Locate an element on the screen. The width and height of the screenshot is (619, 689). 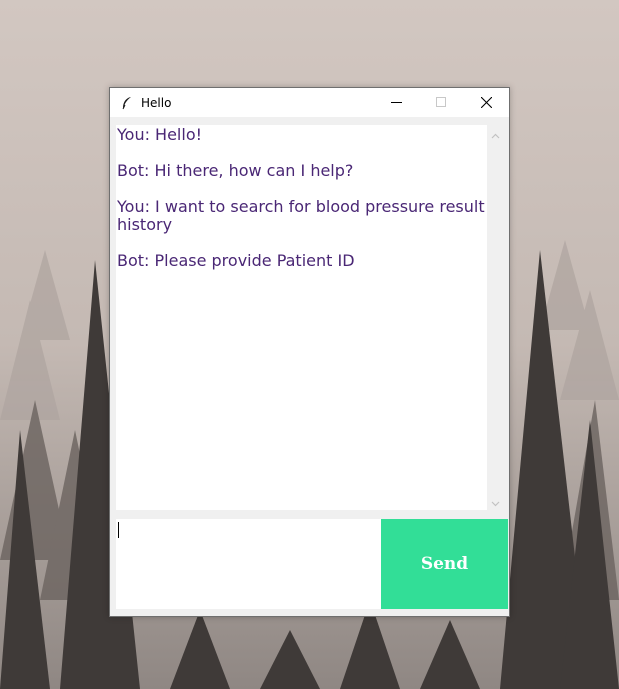
minimize-icon is located at coordinates (396, 102).